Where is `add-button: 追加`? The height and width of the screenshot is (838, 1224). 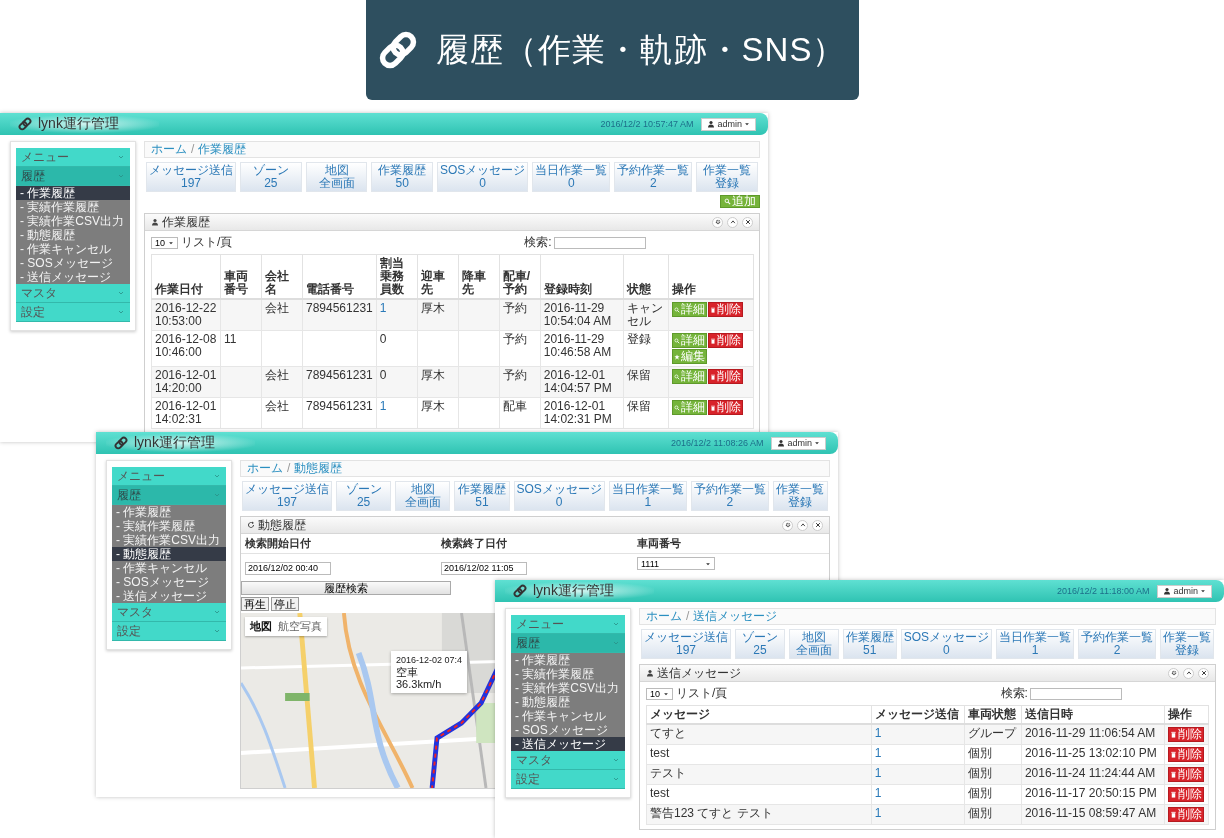
add-button: 追加 is located at coordinates (740, 201).